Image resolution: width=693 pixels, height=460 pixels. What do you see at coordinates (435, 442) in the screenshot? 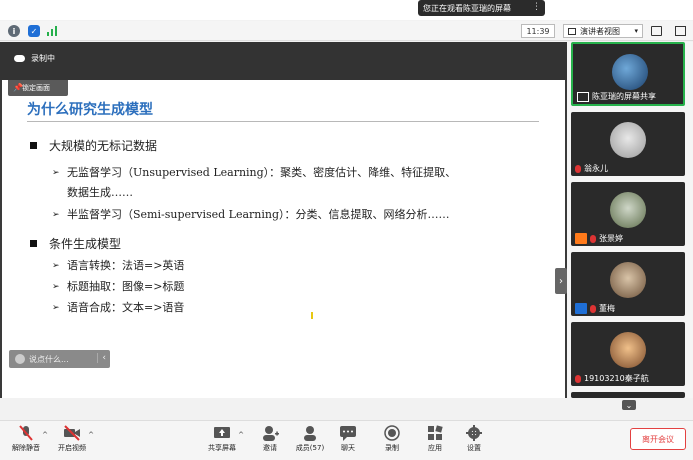
I see `apps-button: 应用` at bounding box center [435, 442].